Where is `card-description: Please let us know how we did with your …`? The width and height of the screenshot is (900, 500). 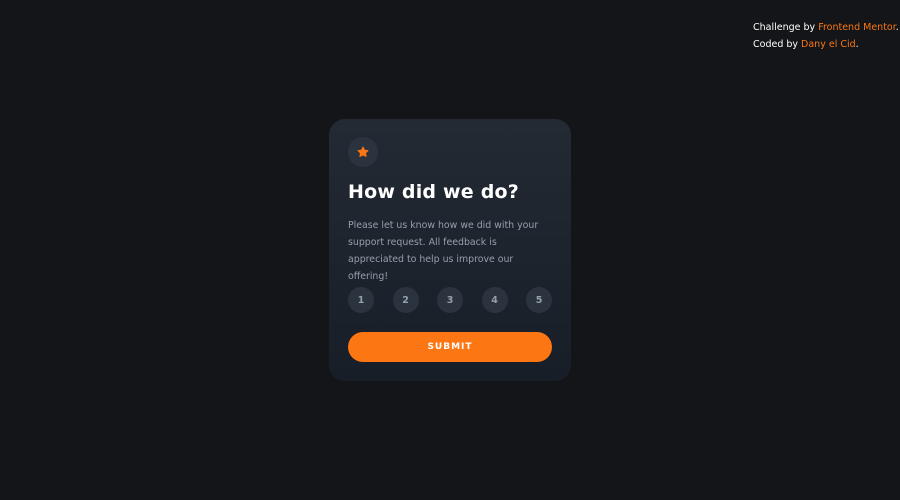 card-description: Please let us know how we did with your … is located at coordinates (443, 251).